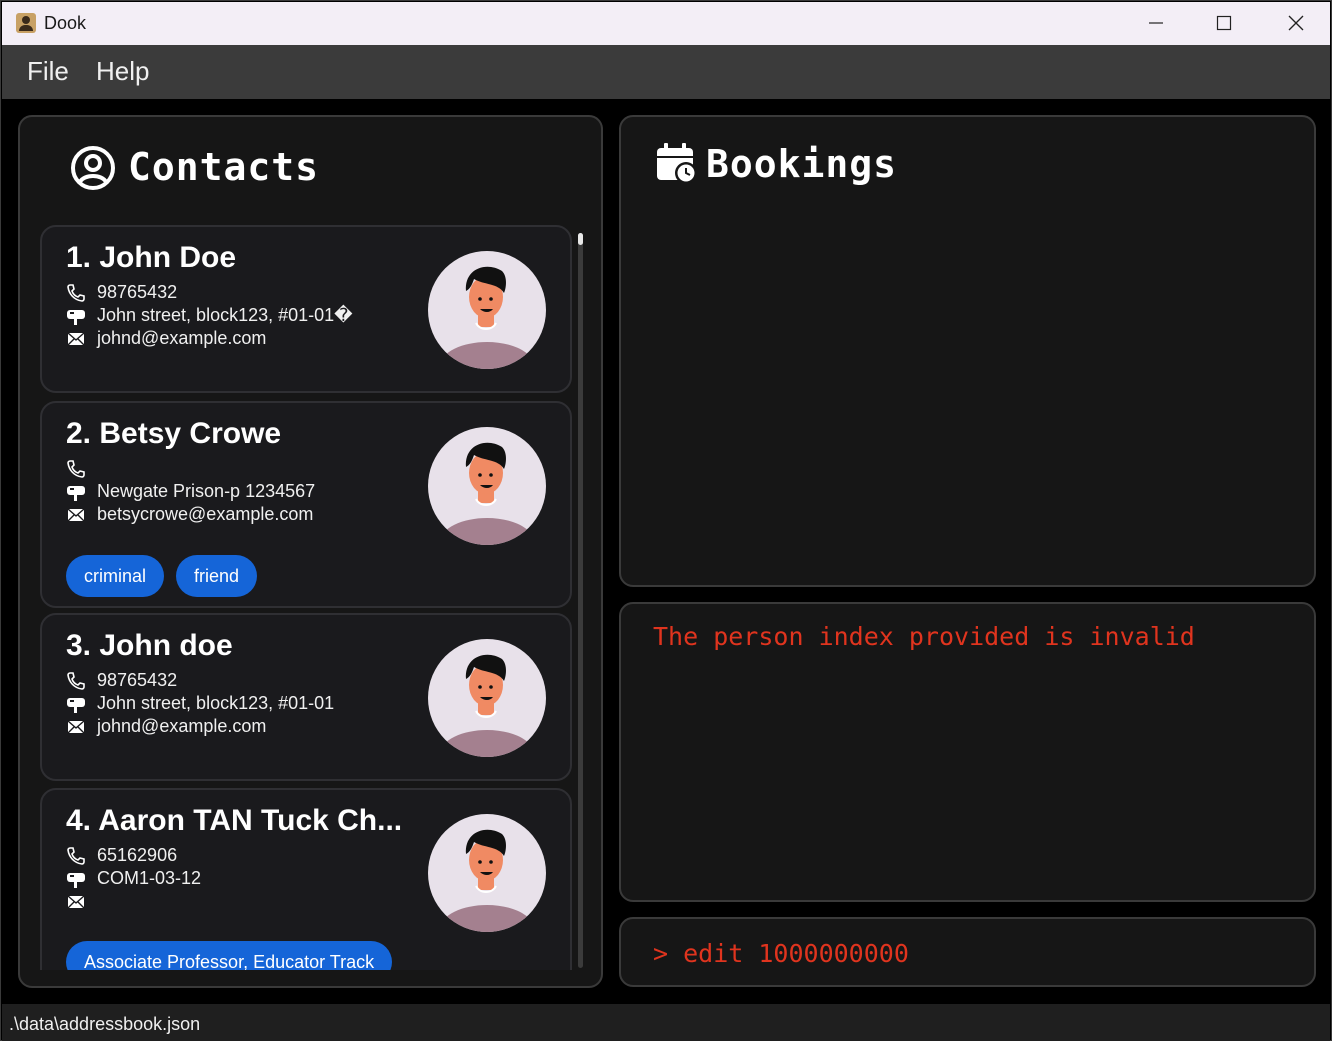  What do you see at coordinates (666, 72) in the screenshot?
I see `menu-bar: File Help` at bounding box center [666, 72].